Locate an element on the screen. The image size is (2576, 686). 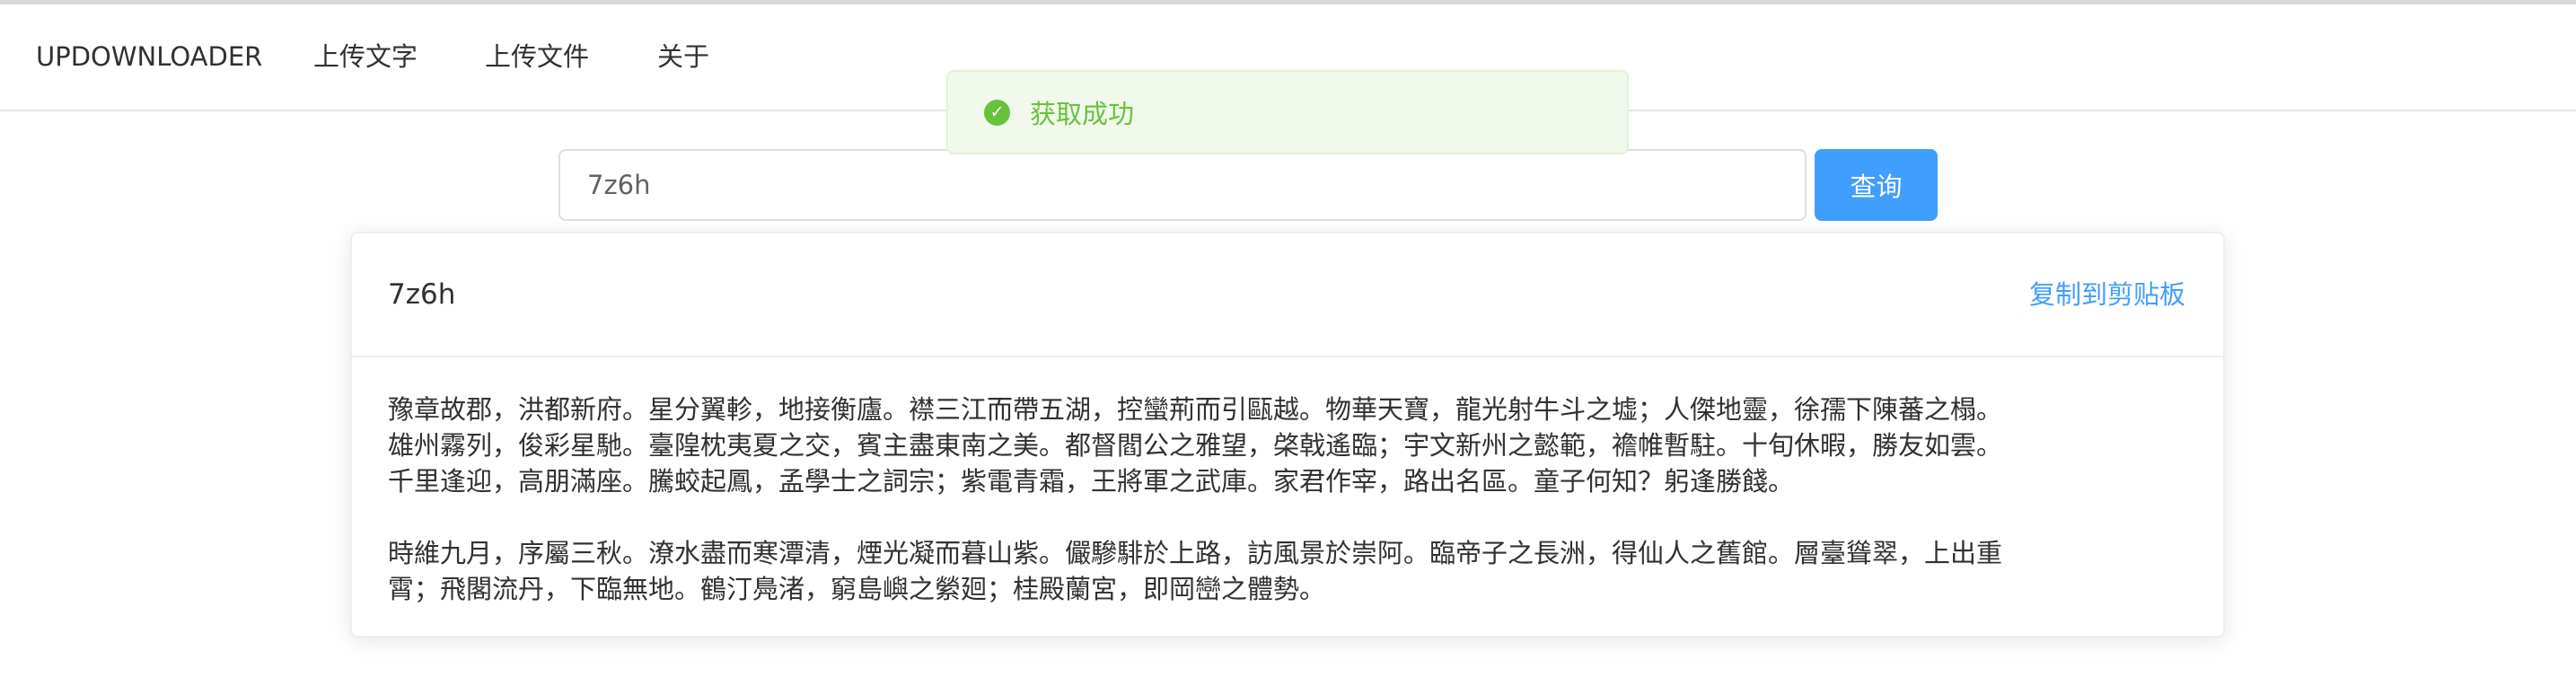
result-title: 7z6h is located at coordinates (422, 295).